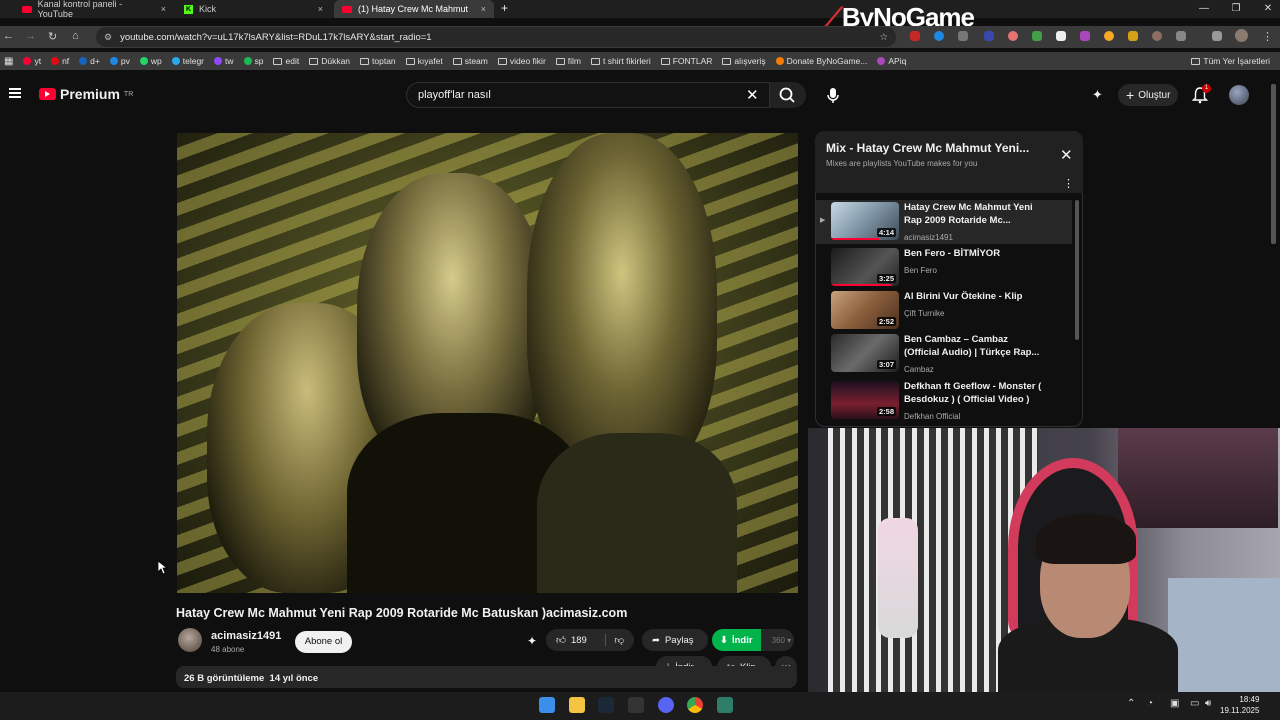  Describe the element at coordinates (1066, 155) in the screenshot. I see `close-mix-icon: ✕` at that location.